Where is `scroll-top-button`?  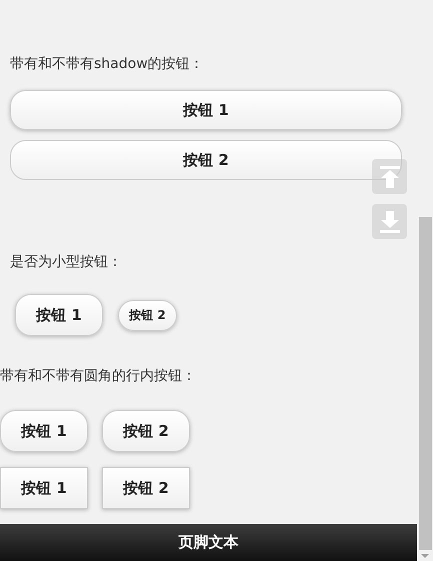
scroll-top-button is located at coordinates (389, 176).